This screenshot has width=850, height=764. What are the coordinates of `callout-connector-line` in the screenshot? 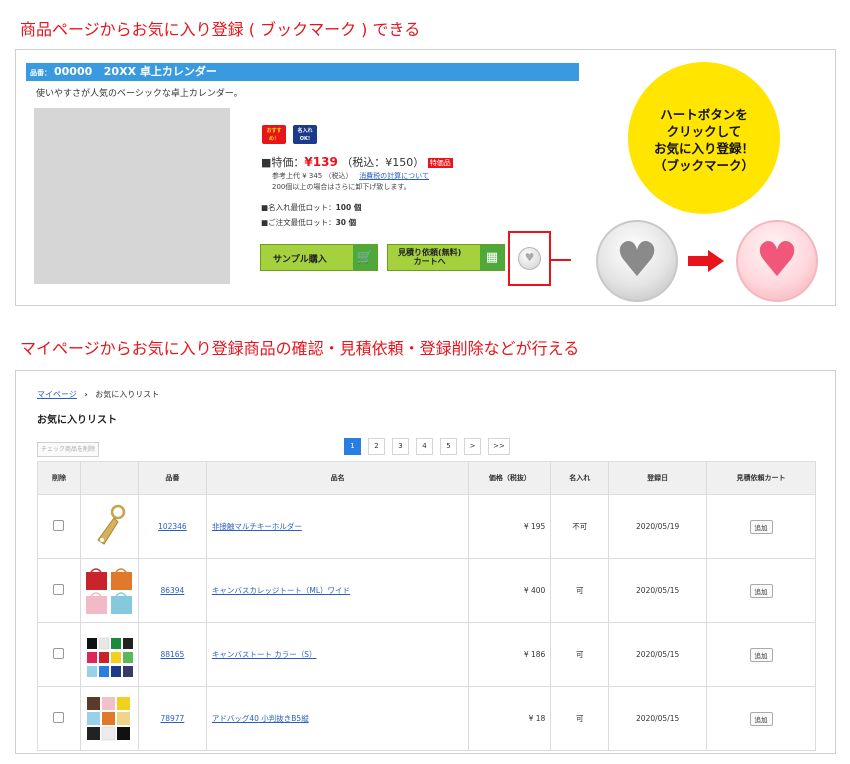 It's located at (561, 260).